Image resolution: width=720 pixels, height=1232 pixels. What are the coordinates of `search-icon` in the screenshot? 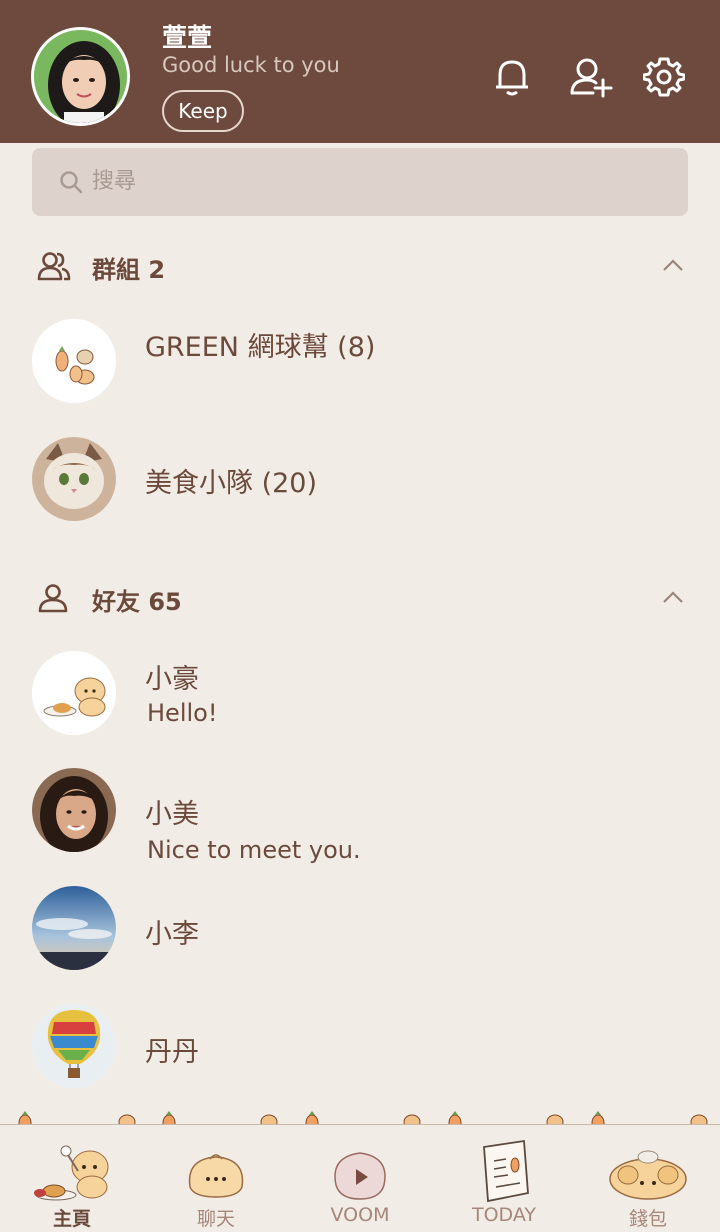 It's located at (71, 182).